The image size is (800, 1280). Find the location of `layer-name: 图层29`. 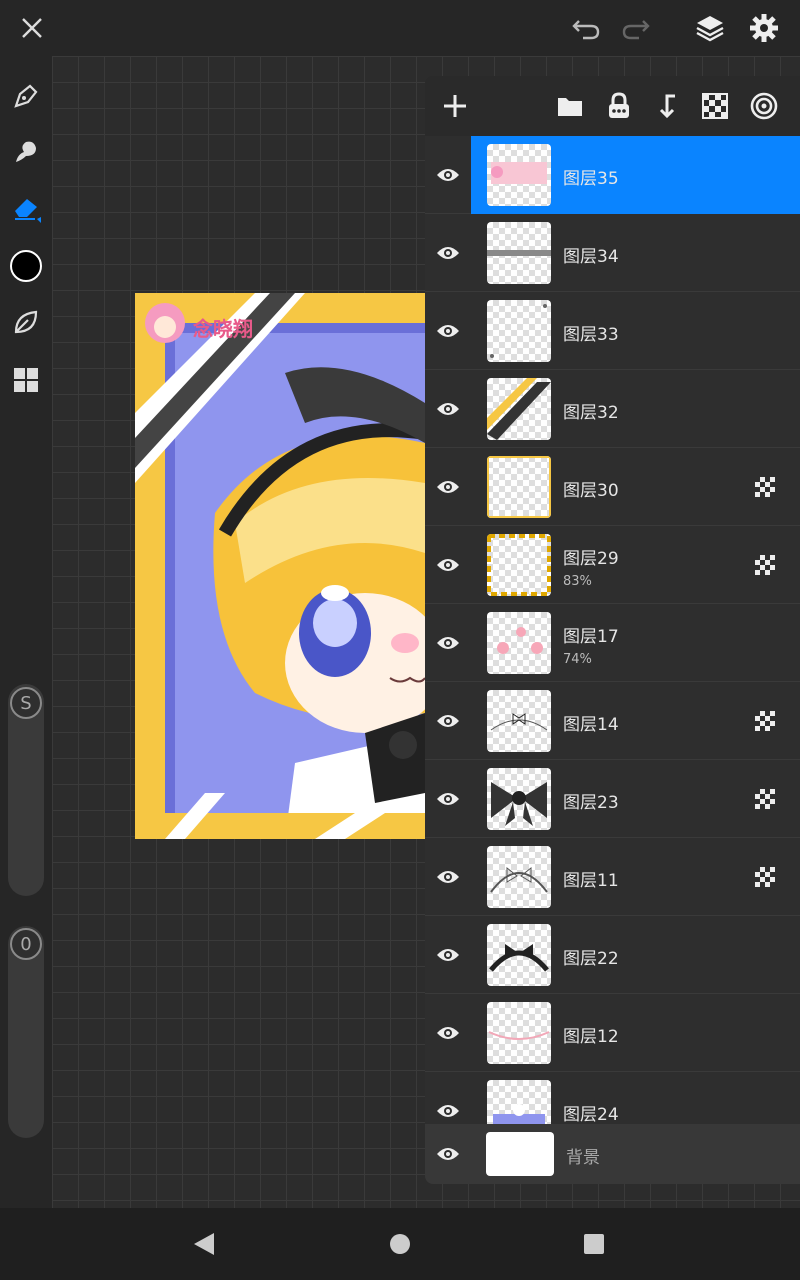

layer-name: 图层29 is located at coordinates (591, 559).